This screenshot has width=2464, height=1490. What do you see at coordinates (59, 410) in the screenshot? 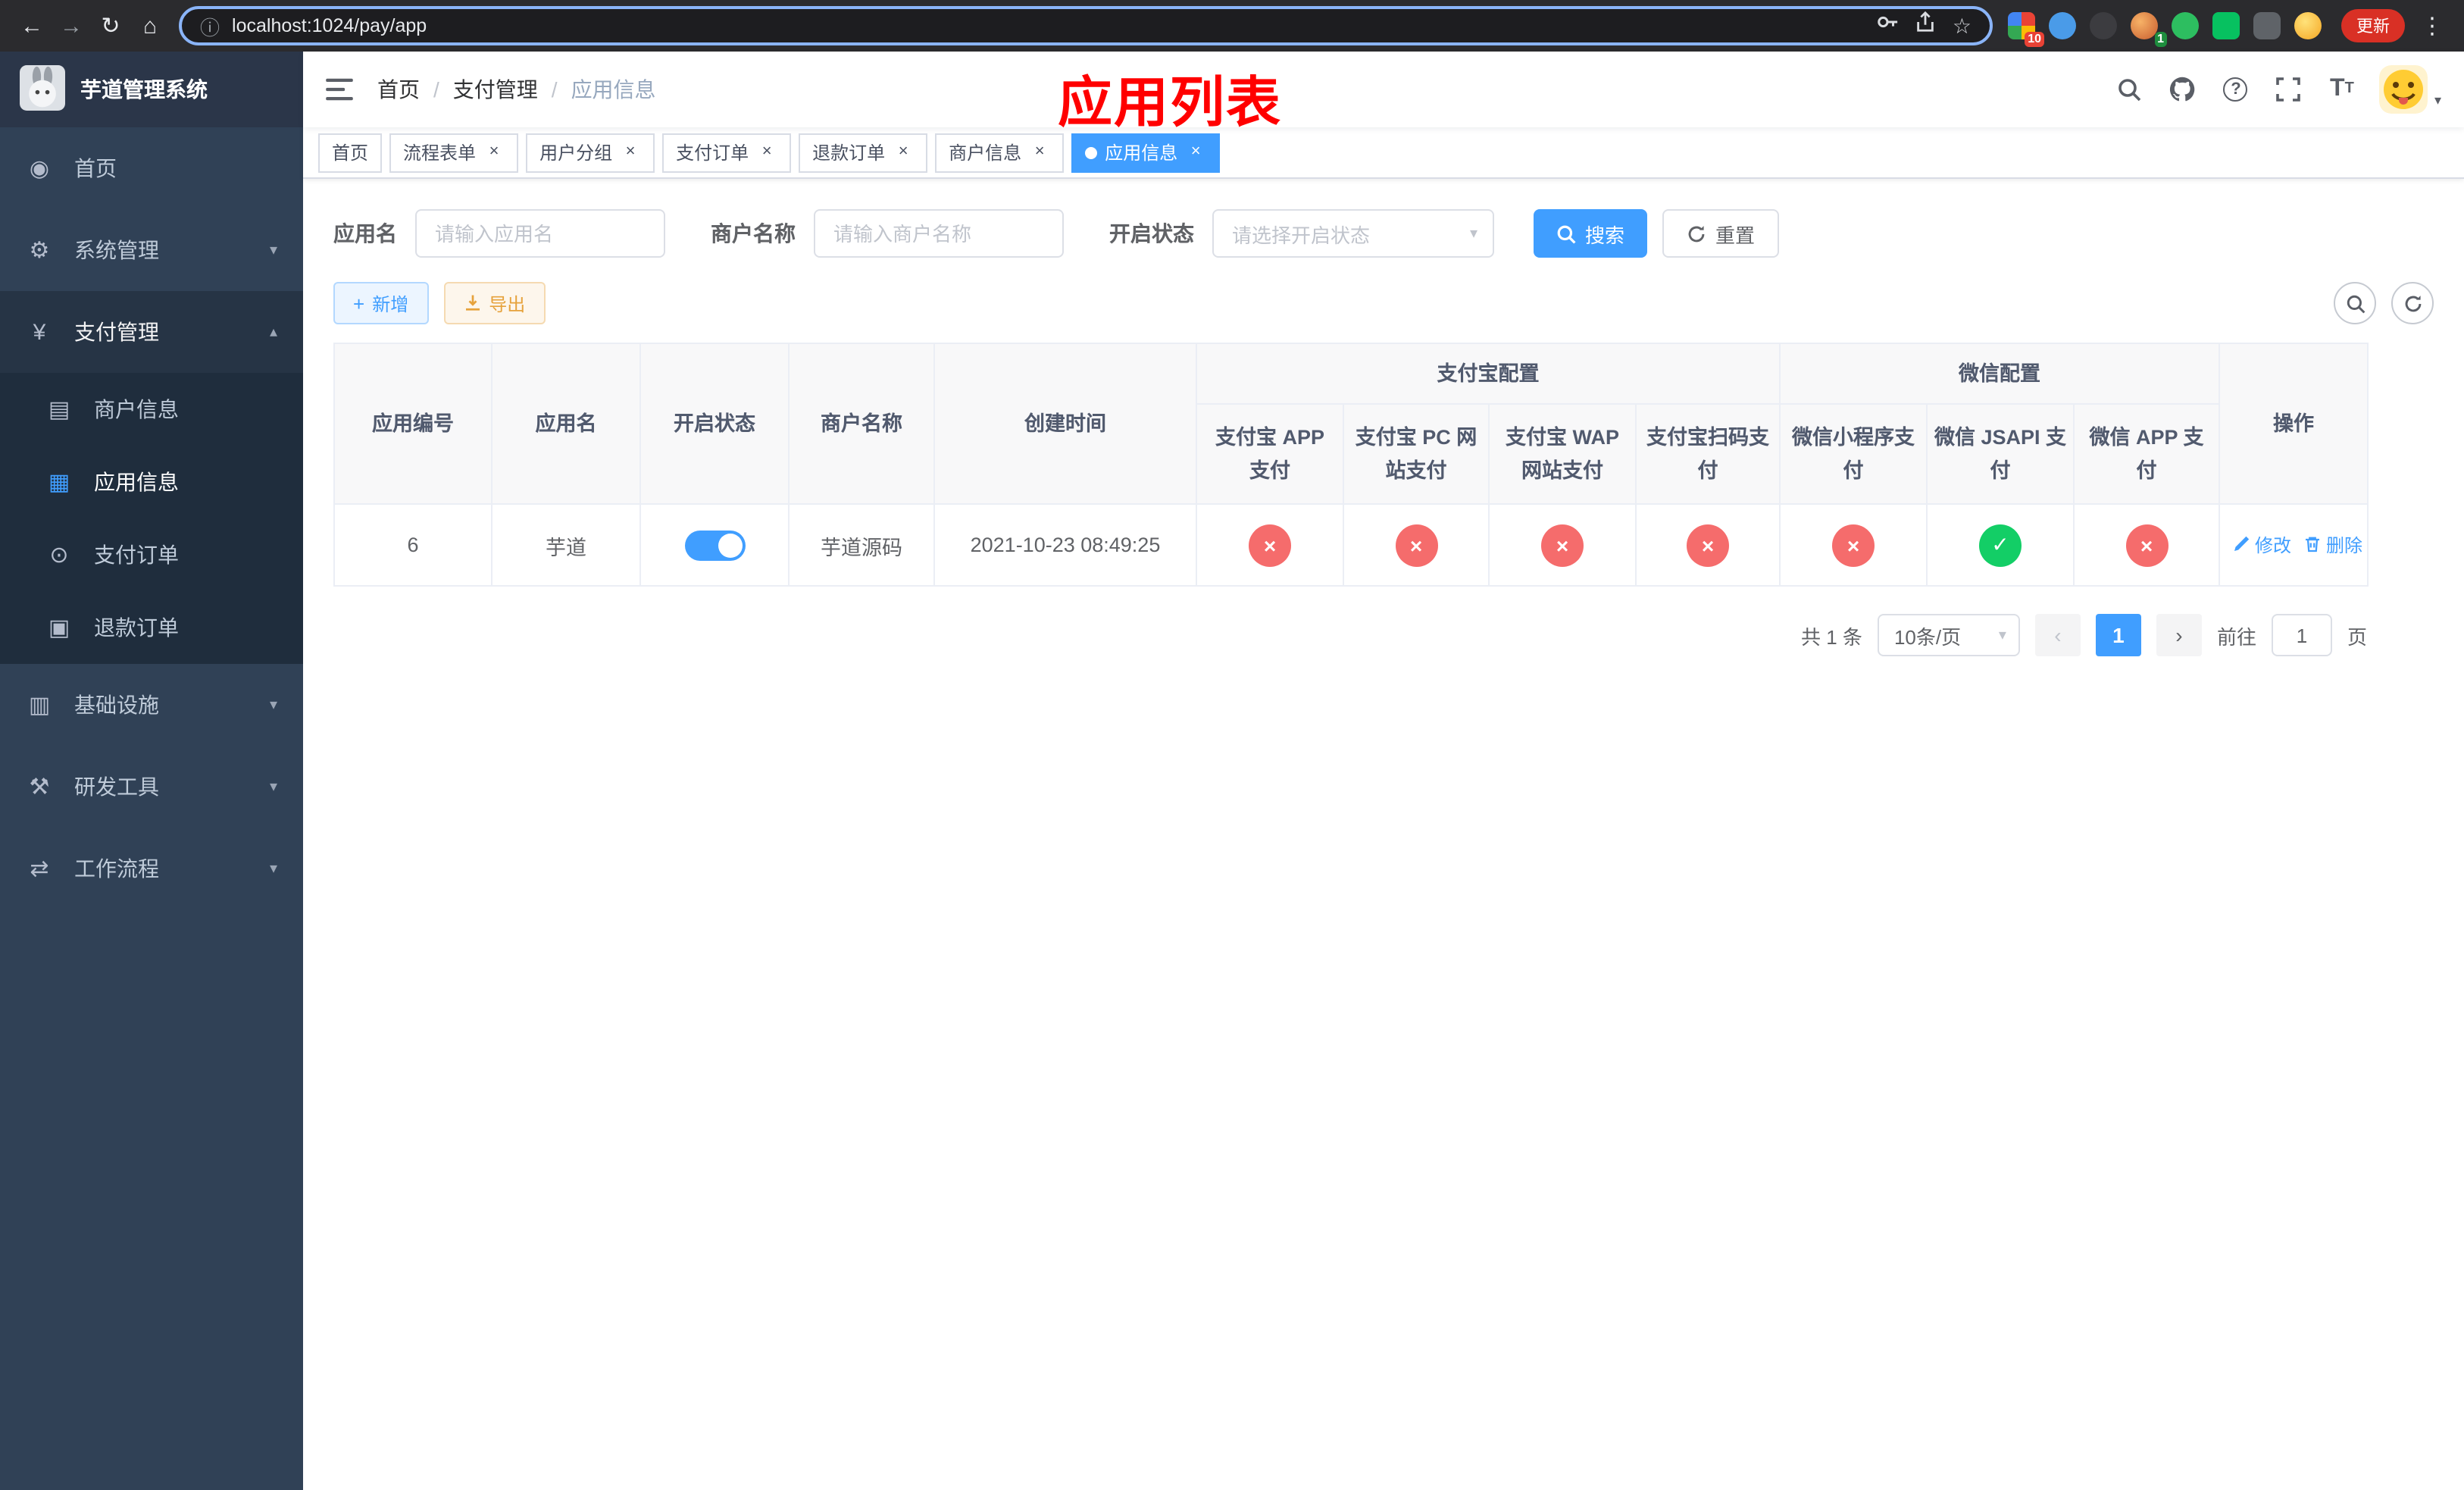
I see `card-icon: ▤` at bounding box center [59, 410].